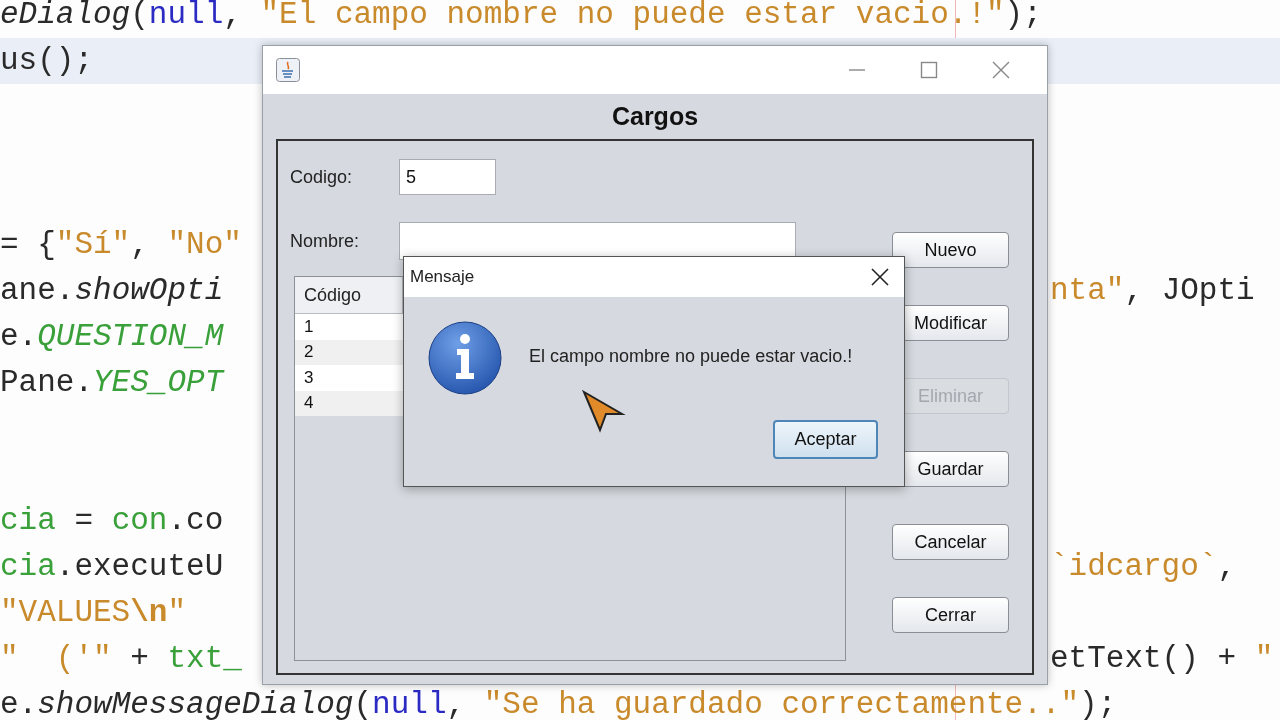 This screenshot has height=720, width=1280. What do you see at coordinates (825, 439) in the screenshot?
I see `accept-button: Aceptar` at bounding box center [825, 439].